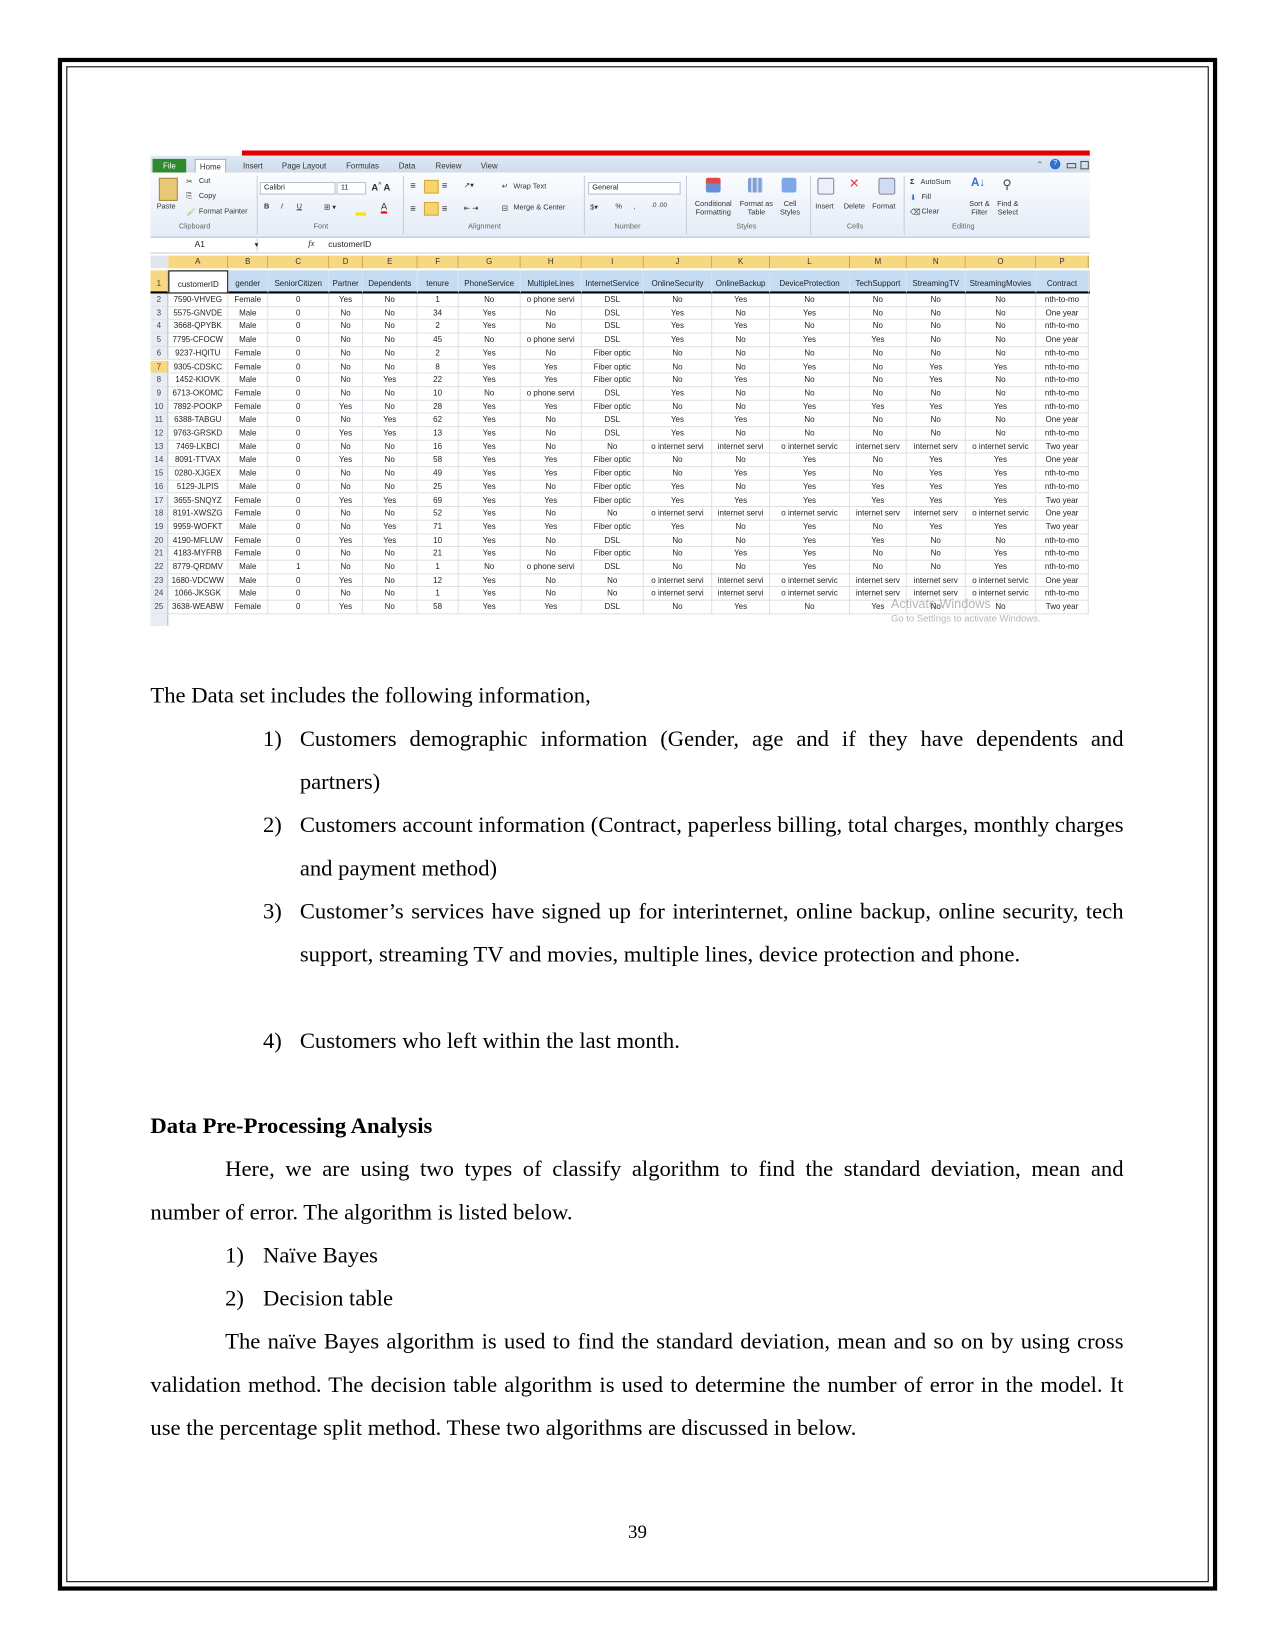 This screenshot has width=1275, height=1650. Describe the element at coordinates (789, 185) in the screenshot. I see `cell-styles-icon` at that location.